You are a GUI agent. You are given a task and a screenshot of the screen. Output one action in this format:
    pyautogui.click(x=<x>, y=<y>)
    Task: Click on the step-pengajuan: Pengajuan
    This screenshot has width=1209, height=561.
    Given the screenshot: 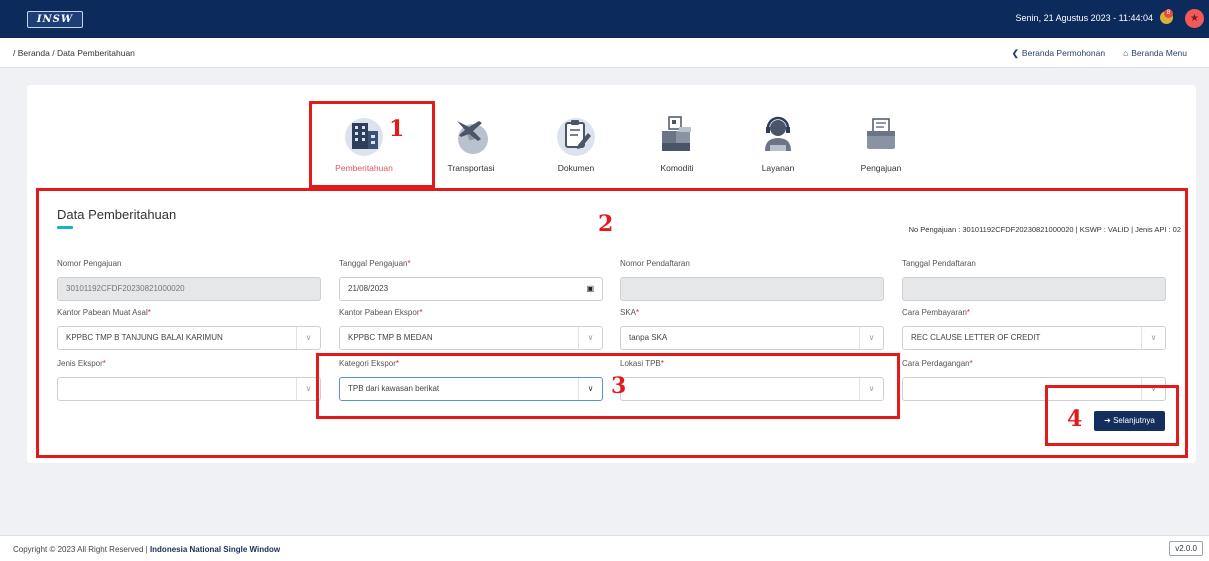 What is the action you would take?
    pyautogui.click(x=881, y=143)
    